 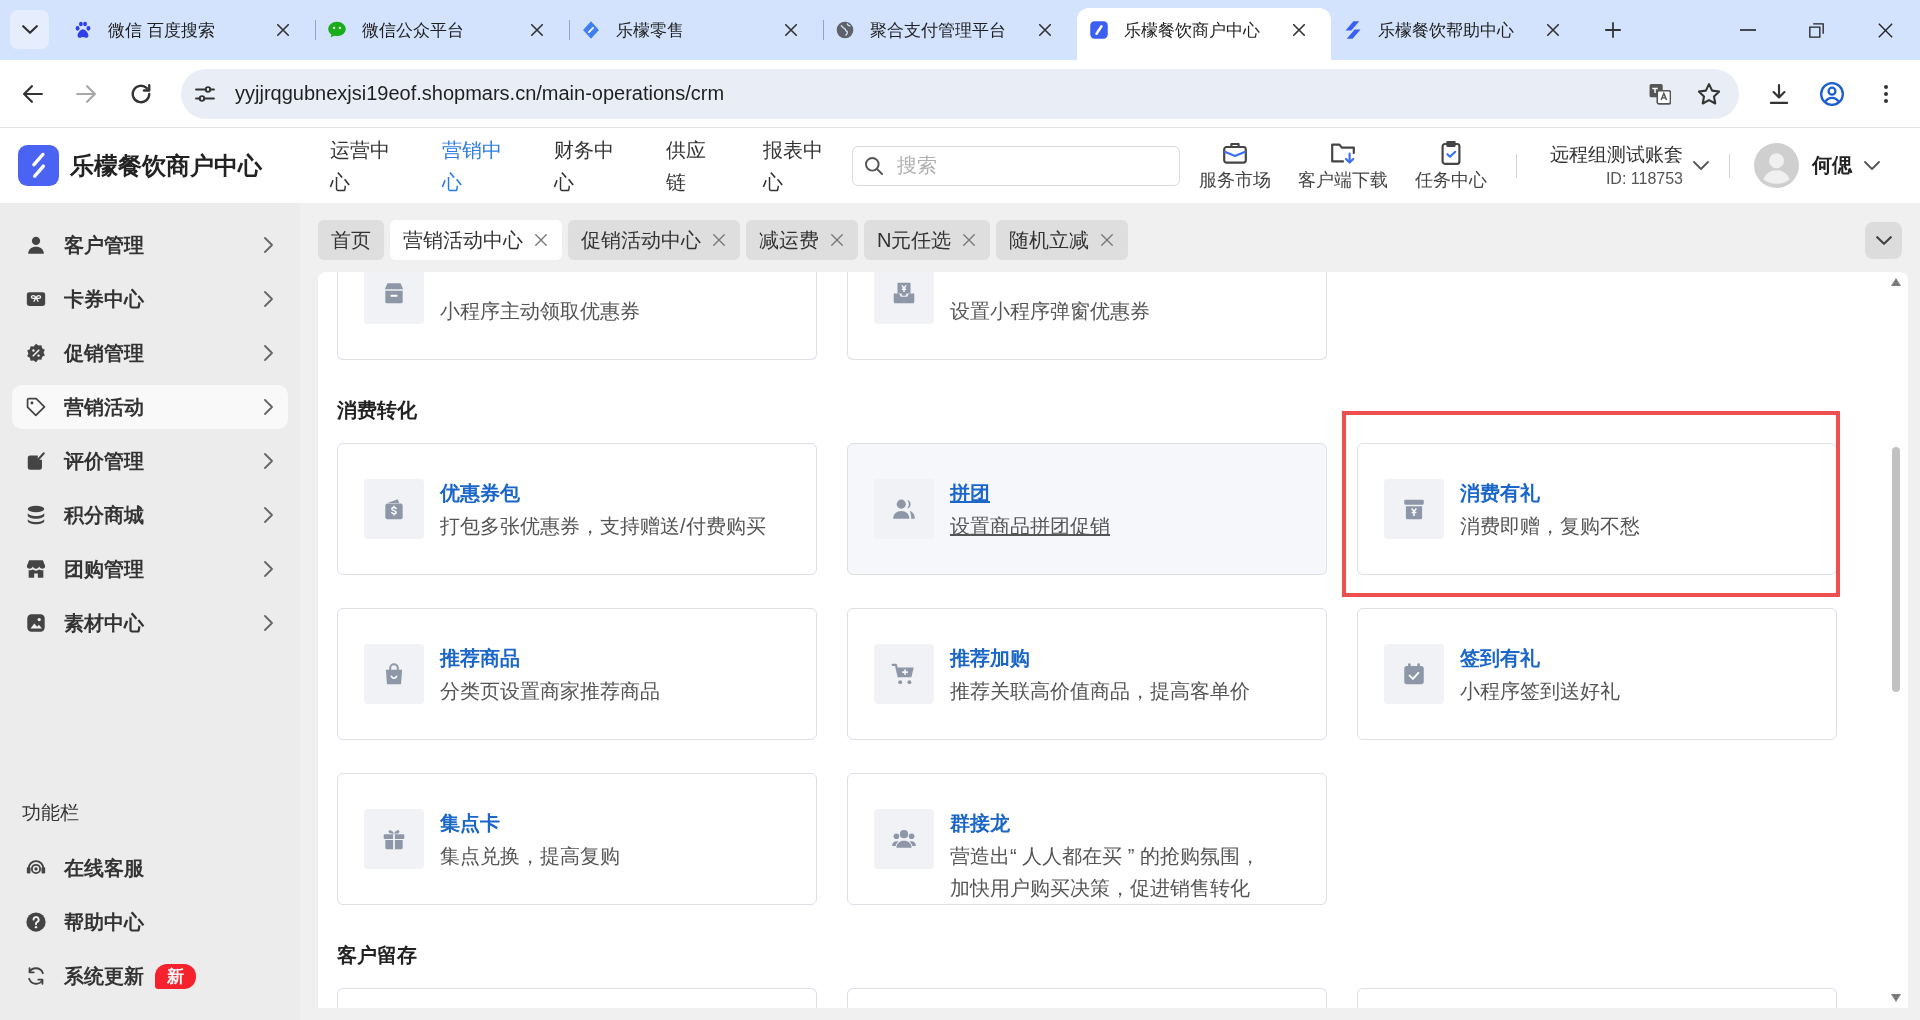 What do you see at coordinates (150, 569) in the screenshot?
I see `sidebar-item: 团购管理` at bounding box center [150, 569].